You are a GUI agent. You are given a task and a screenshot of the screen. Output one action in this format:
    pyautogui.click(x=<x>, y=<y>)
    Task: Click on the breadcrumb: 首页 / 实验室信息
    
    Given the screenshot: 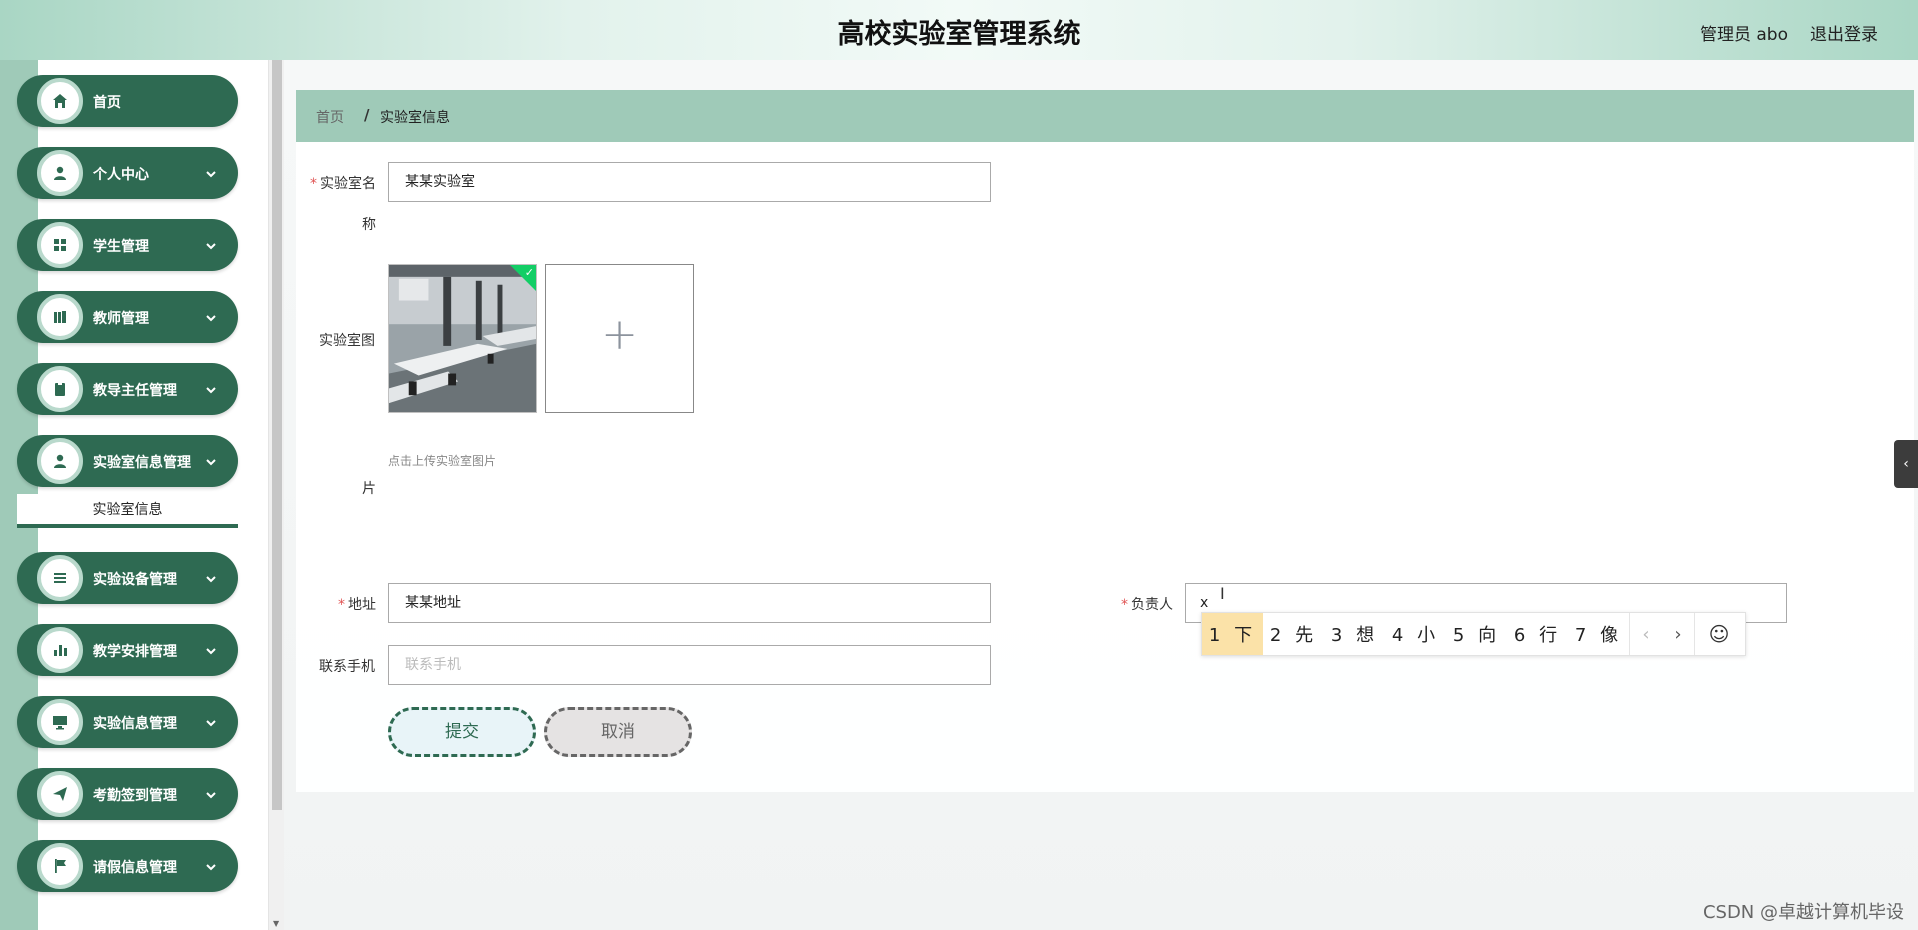 What is the action you would take?
    pyautogui.click(x=1105, y=116)
    